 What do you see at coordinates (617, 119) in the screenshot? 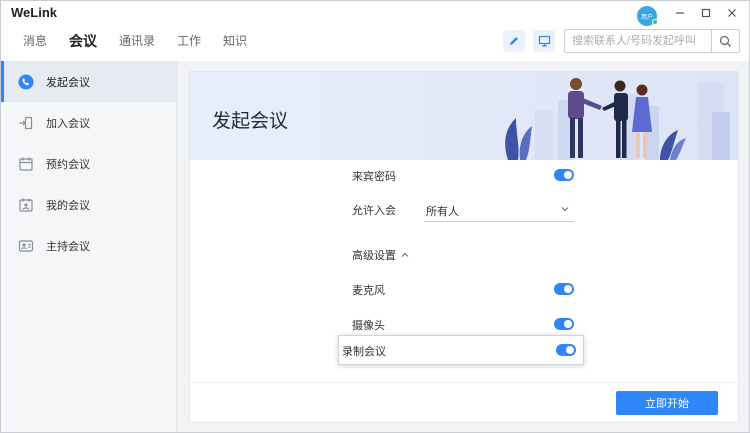
I see `banner-illustration` at bounding box center [617, 119].